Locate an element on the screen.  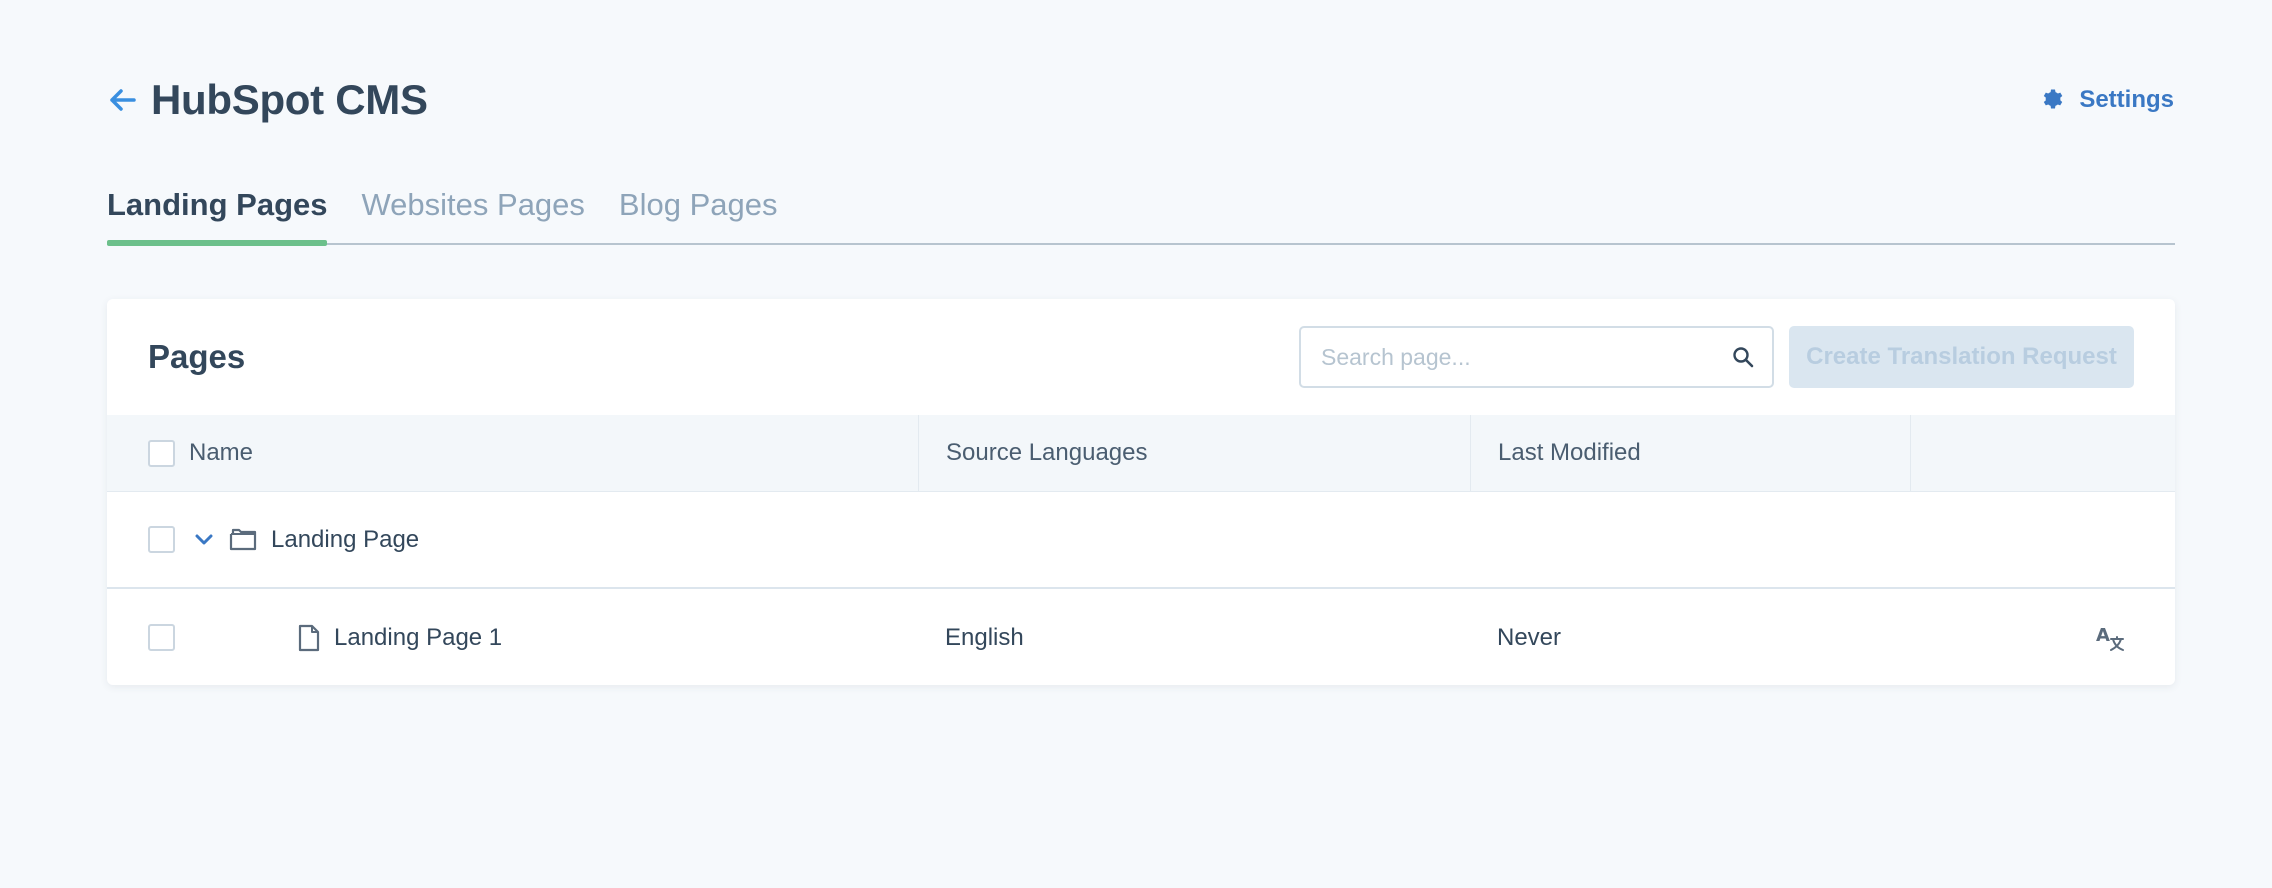
card-actions: Create Translation Request is located at coordinates (1716, 357).